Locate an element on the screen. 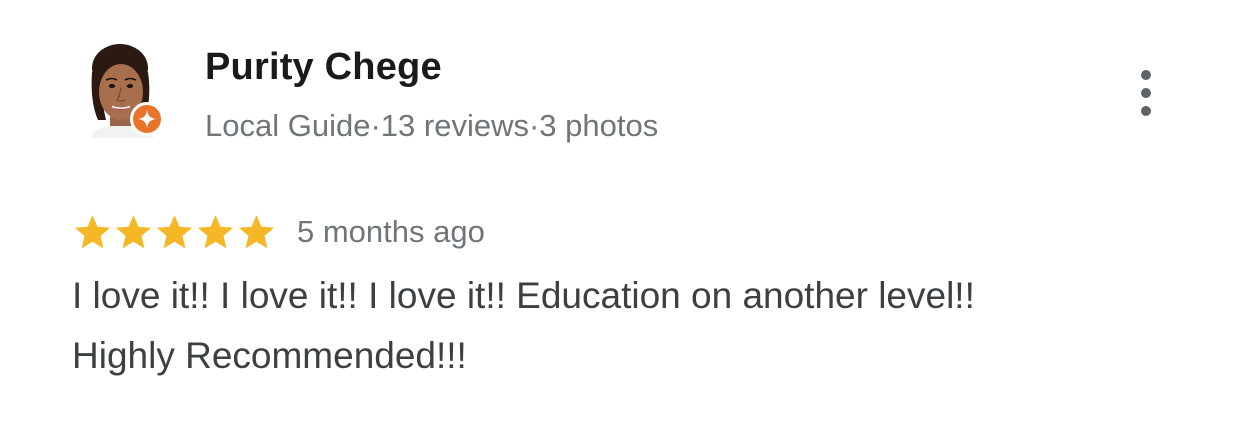 Image resolution: width=1242 pixels, height=435 pixels. local-guide-star-icon is located at coordinates (147, 119).